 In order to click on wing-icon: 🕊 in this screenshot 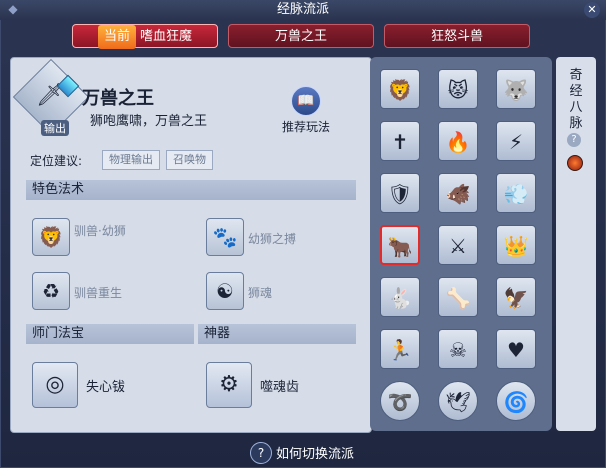, I will do `click(458, 401)`.